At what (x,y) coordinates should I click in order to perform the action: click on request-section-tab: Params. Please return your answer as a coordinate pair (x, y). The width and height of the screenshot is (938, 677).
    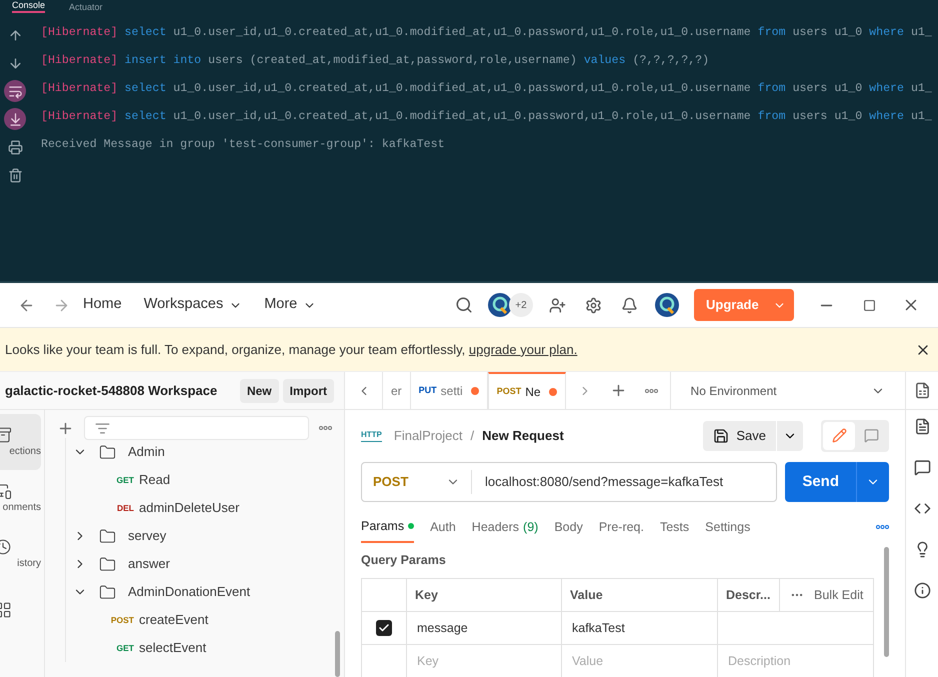
    Looking at the image, I should click on (387, 527).